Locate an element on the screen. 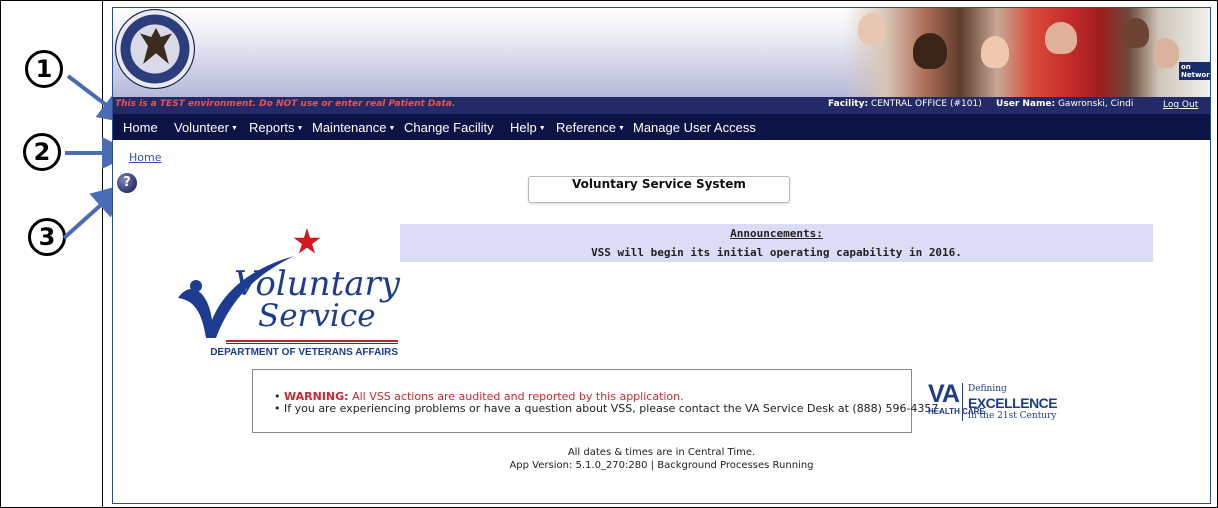 Image resolution: width=1218 pixels, height=508 pixels. va-logo-defining: Defining is located at coordinates (987, 389).